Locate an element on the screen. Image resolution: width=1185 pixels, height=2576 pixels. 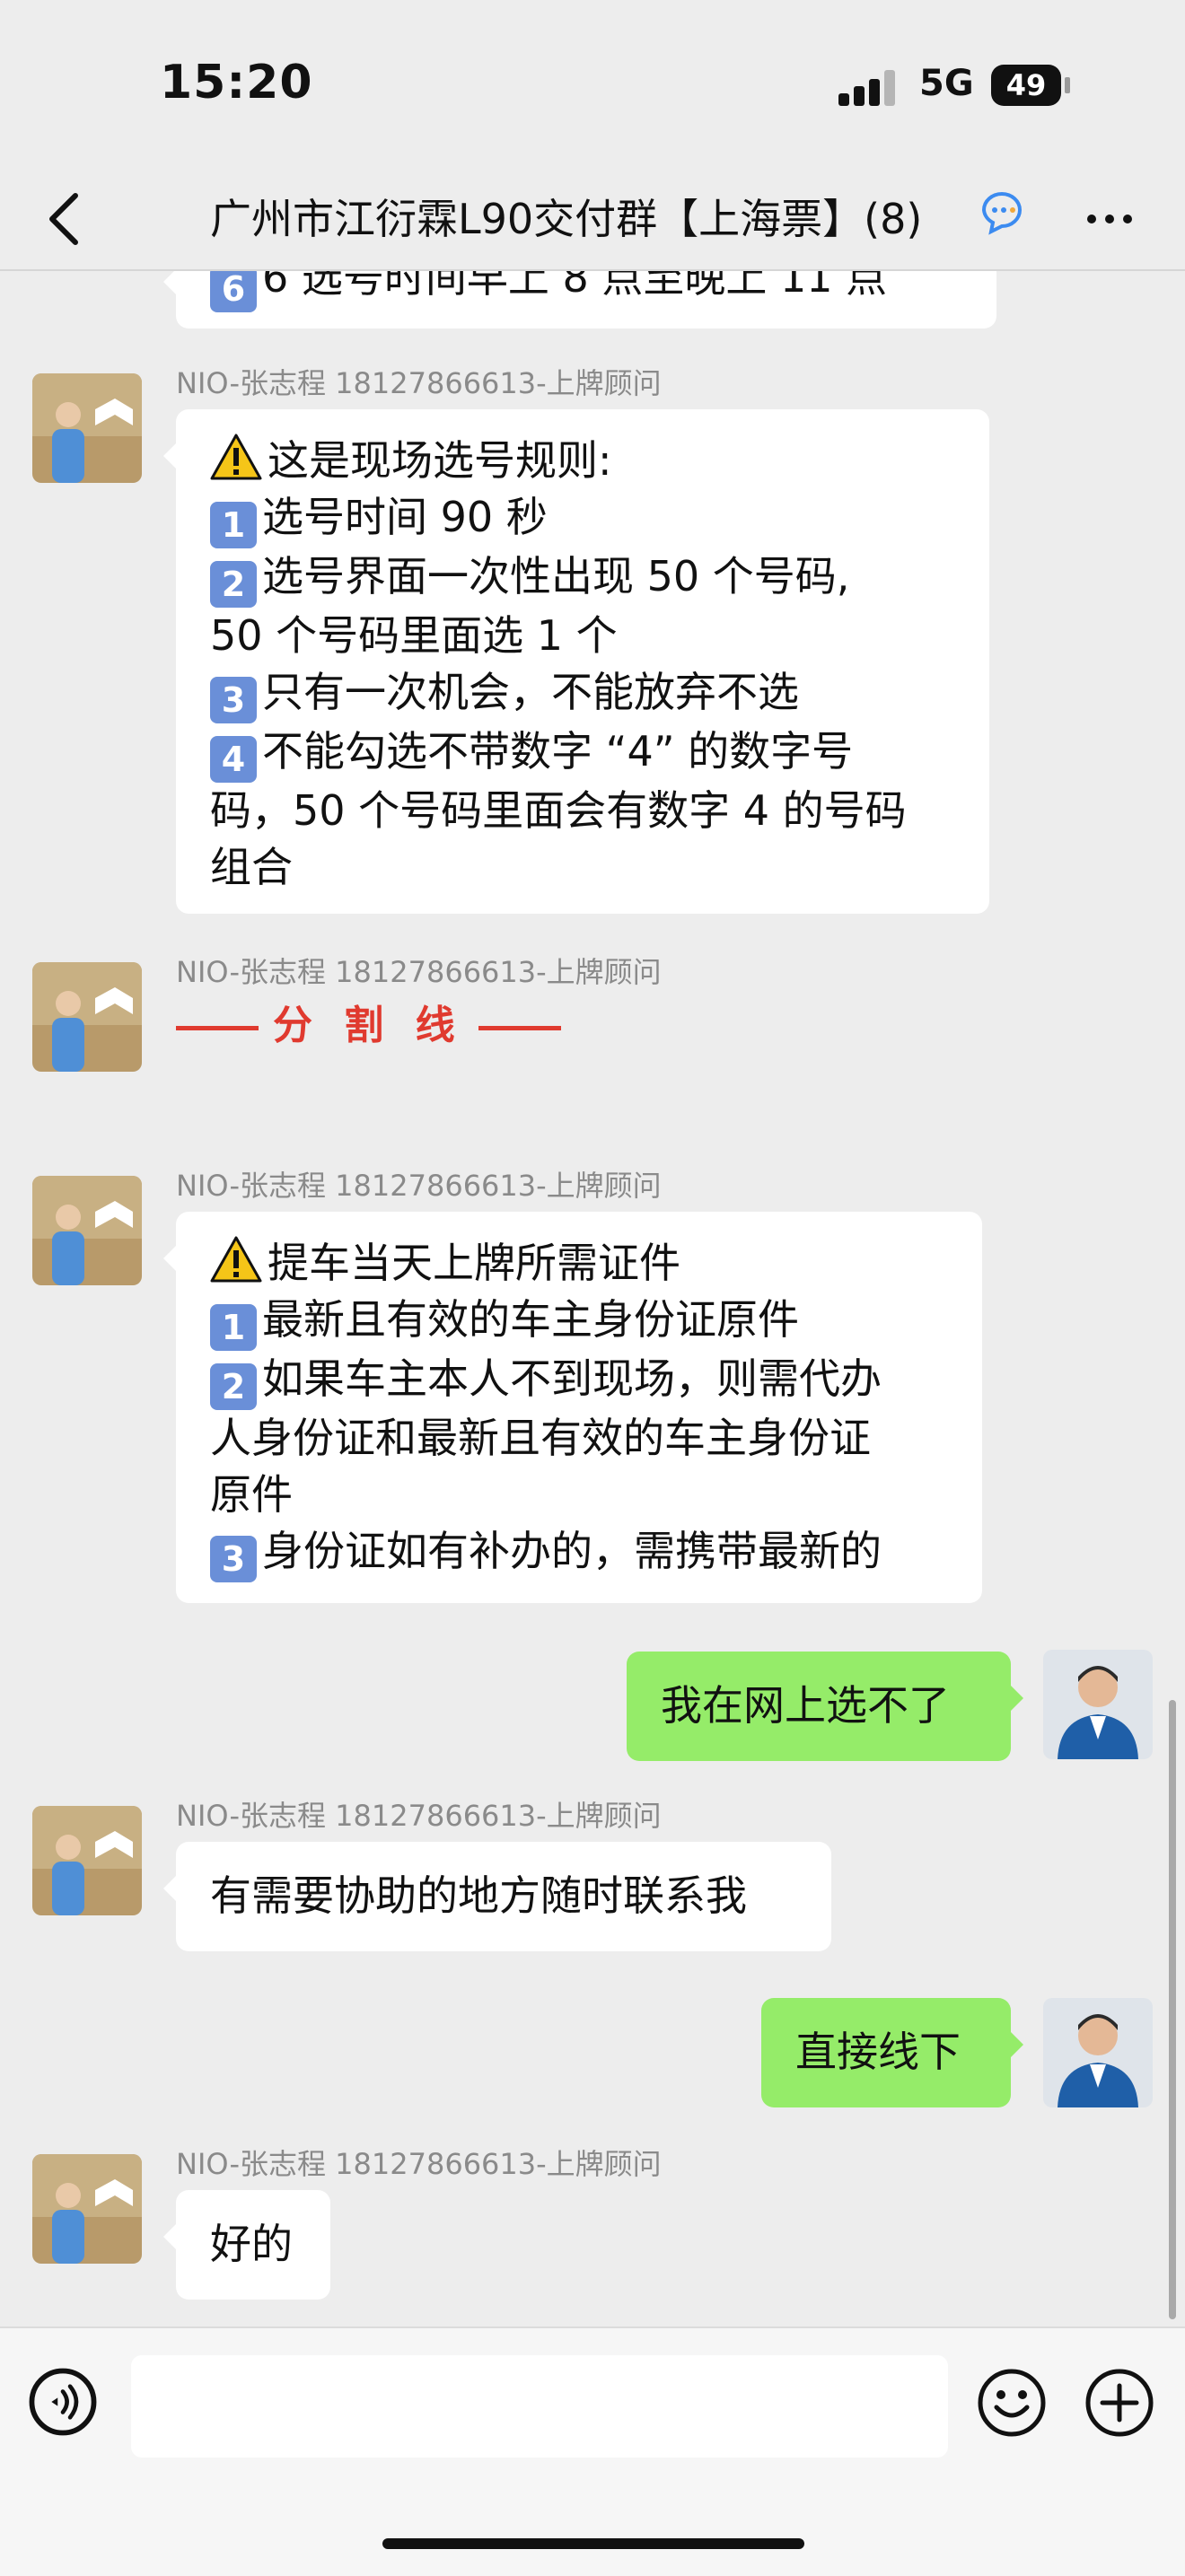
message-text: 不能勾选不带数字 “4” 的数字号 is located at coordinates (558, 751).